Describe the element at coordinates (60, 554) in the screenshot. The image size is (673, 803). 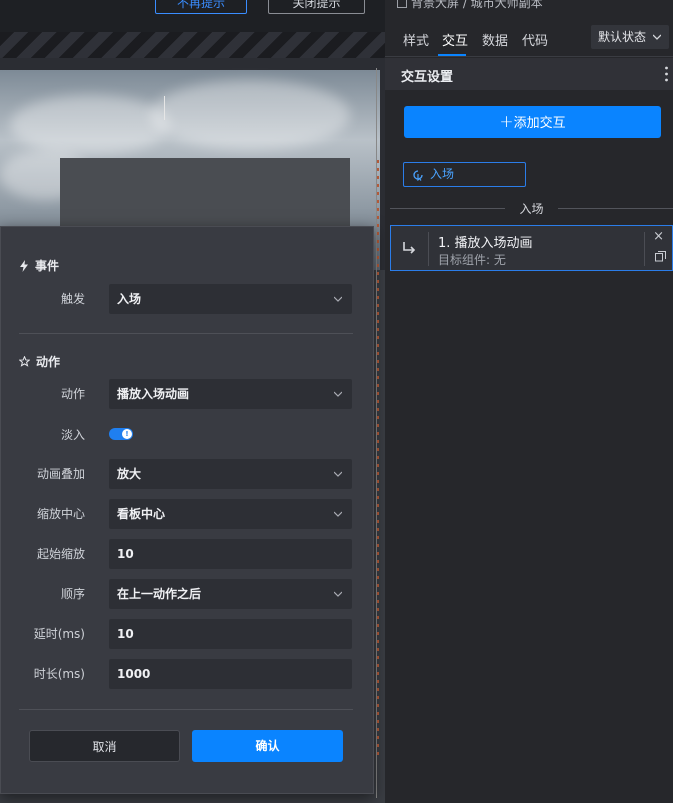
I see `start-scale-label: 起始缩放` at that location.